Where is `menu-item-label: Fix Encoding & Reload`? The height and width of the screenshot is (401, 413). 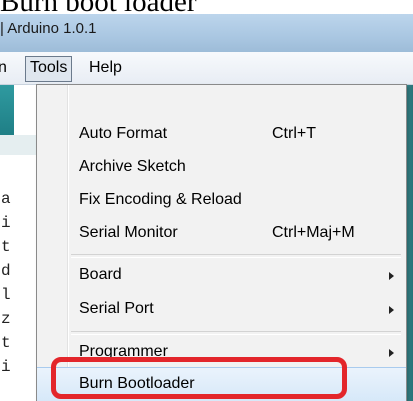
menu-item-label: Fix Encoding & Reload is located at coordinates (160, 199).